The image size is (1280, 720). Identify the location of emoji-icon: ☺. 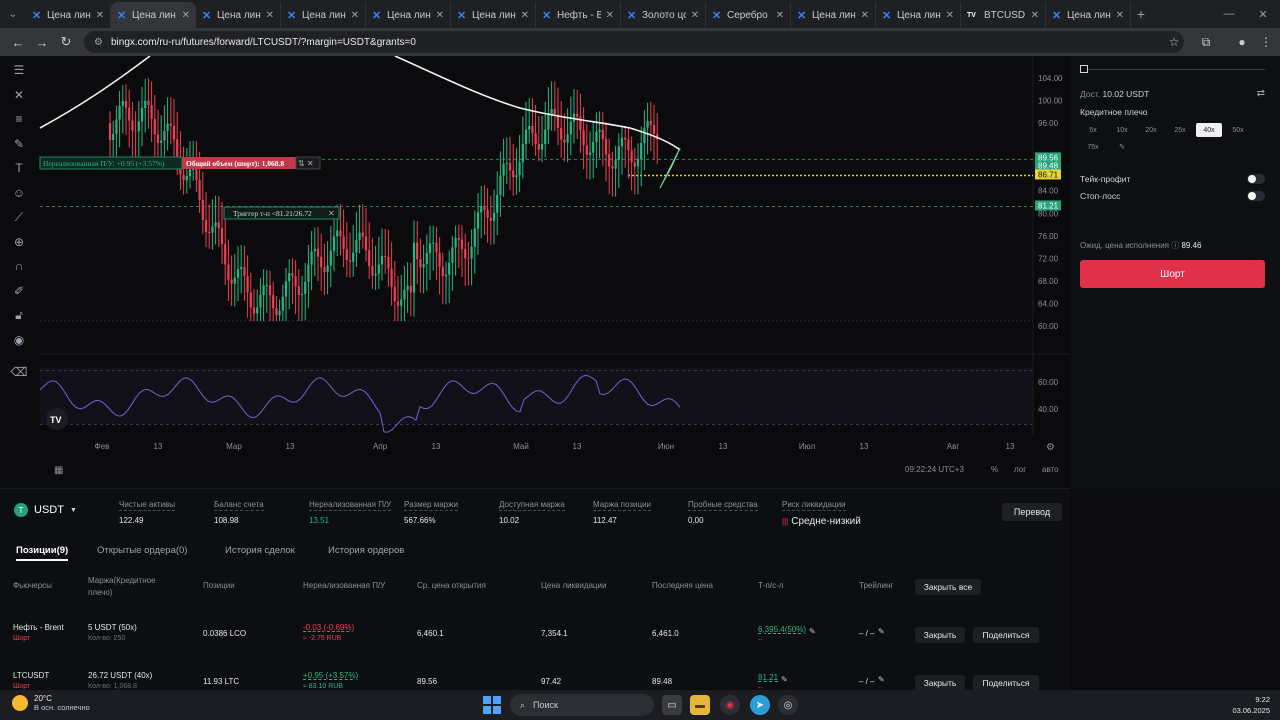
(19, 193).